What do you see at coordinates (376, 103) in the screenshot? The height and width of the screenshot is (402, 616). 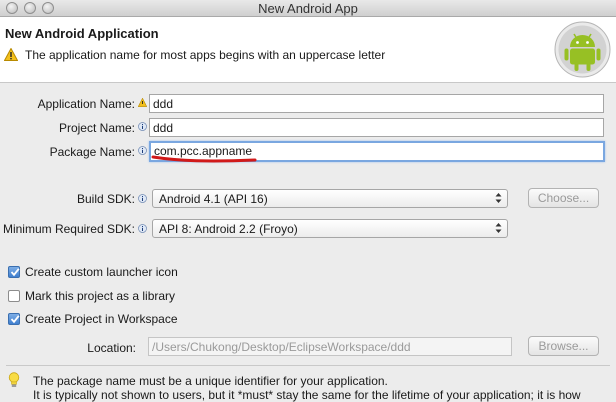 I see `application-name-field: ddd` at bounding box center [376, 103].